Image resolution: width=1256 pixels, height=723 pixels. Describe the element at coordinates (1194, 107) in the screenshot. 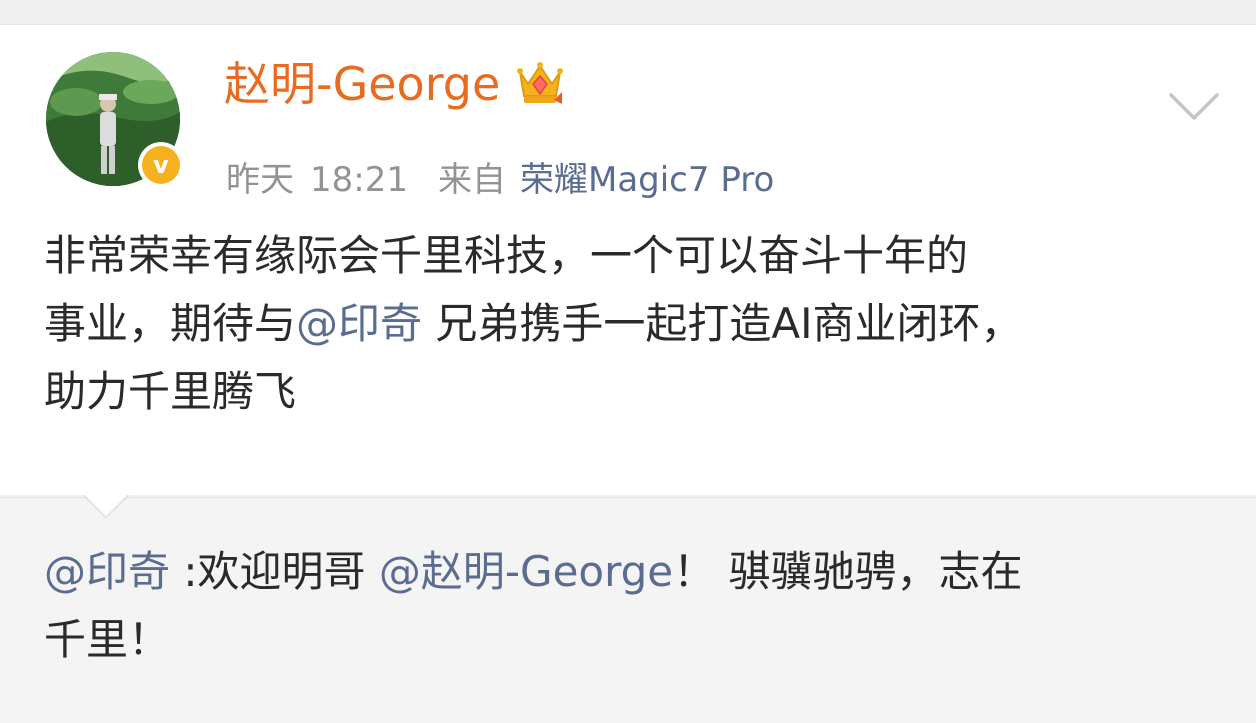

I see `chevron-down-icon` at that location.